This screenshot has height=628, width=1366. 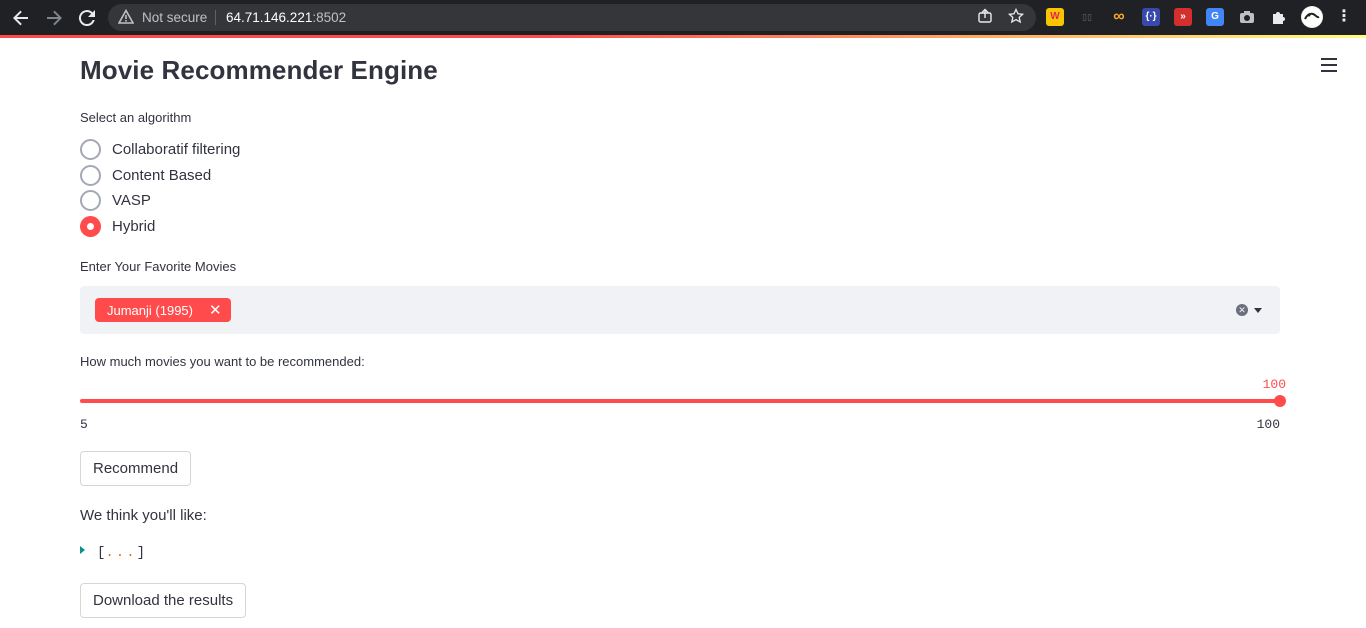 I want to click on tag-label: Jumanji (1995), so click(x=150, y=310).